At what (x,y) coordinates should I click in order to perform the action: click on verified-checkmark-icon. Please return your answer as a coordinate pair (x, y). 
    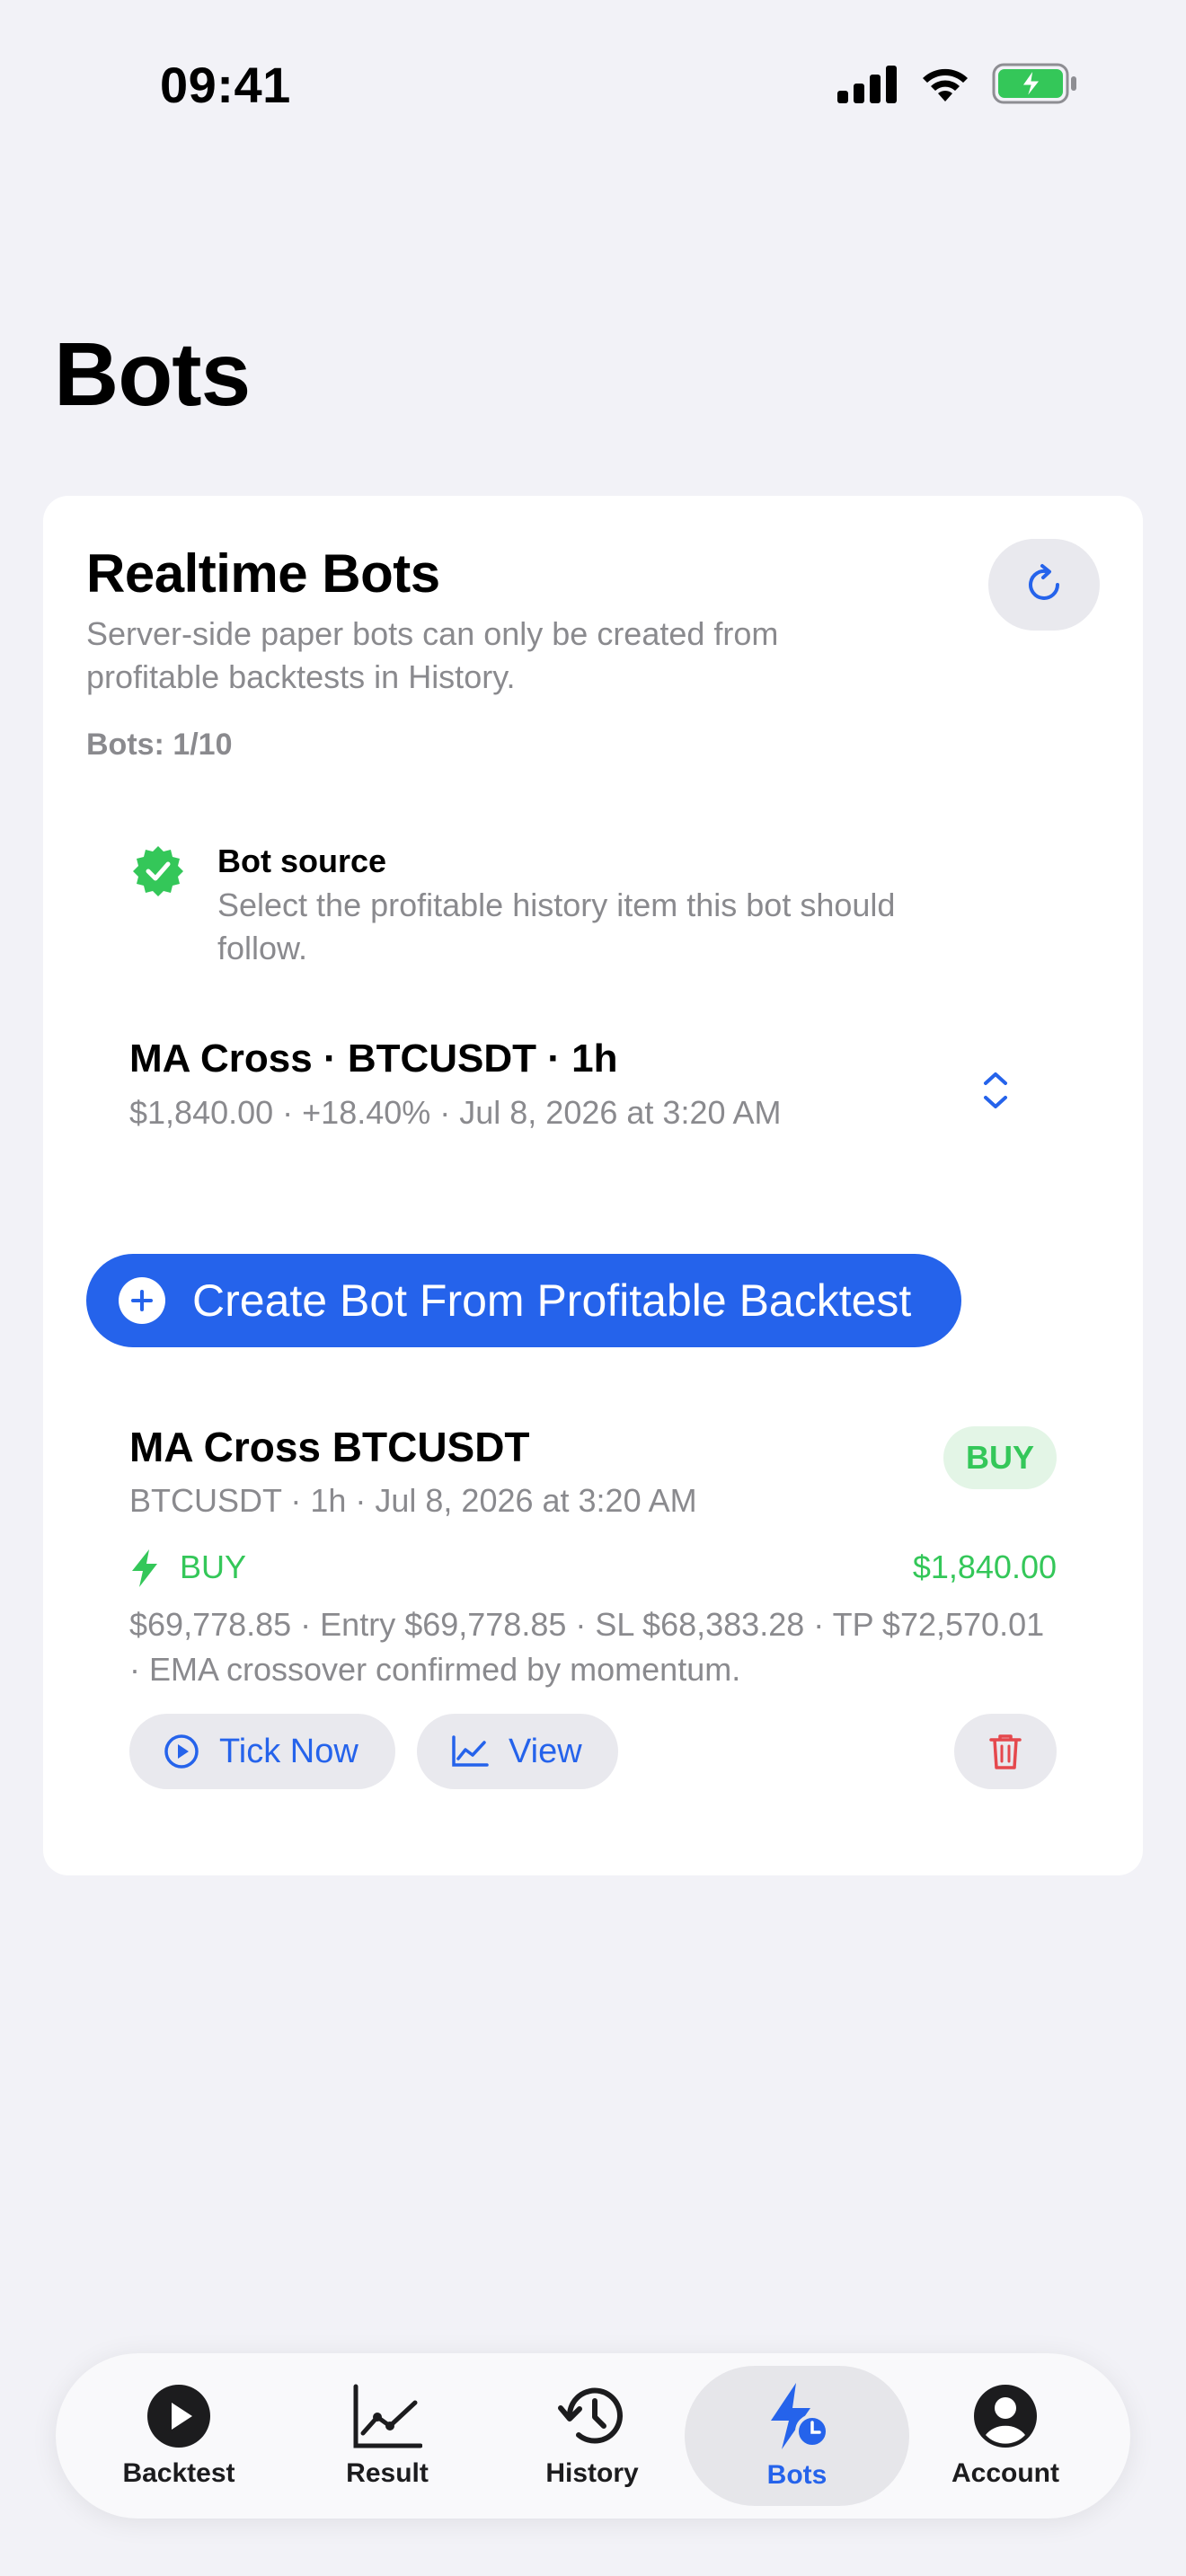
    Looking at the image, I should click on (158, 871).